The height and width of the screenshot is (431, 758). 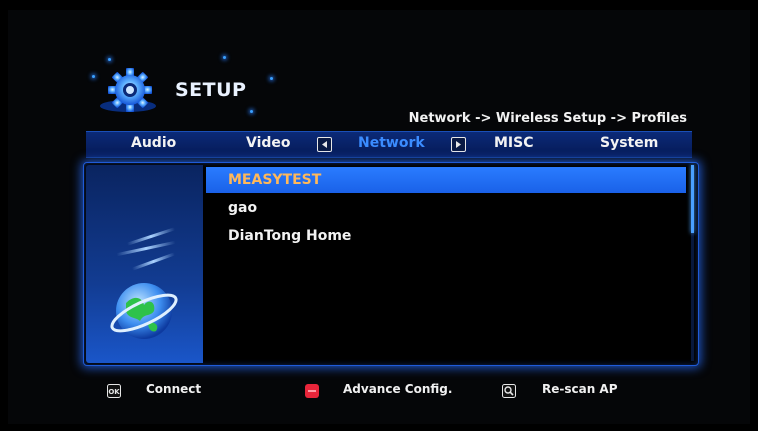 I want to click on page-title: SETUP, so click(x=211, y=90).